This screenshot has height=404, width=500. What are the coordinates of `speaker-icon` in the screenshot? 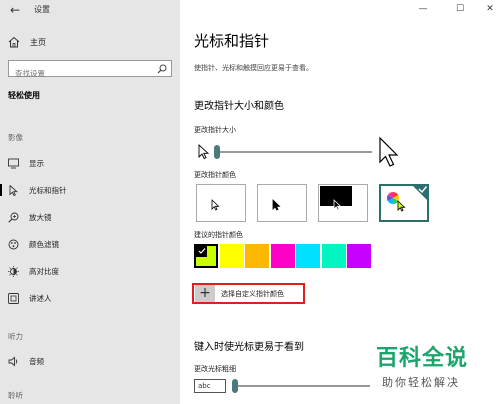 It's located at (13, 361).